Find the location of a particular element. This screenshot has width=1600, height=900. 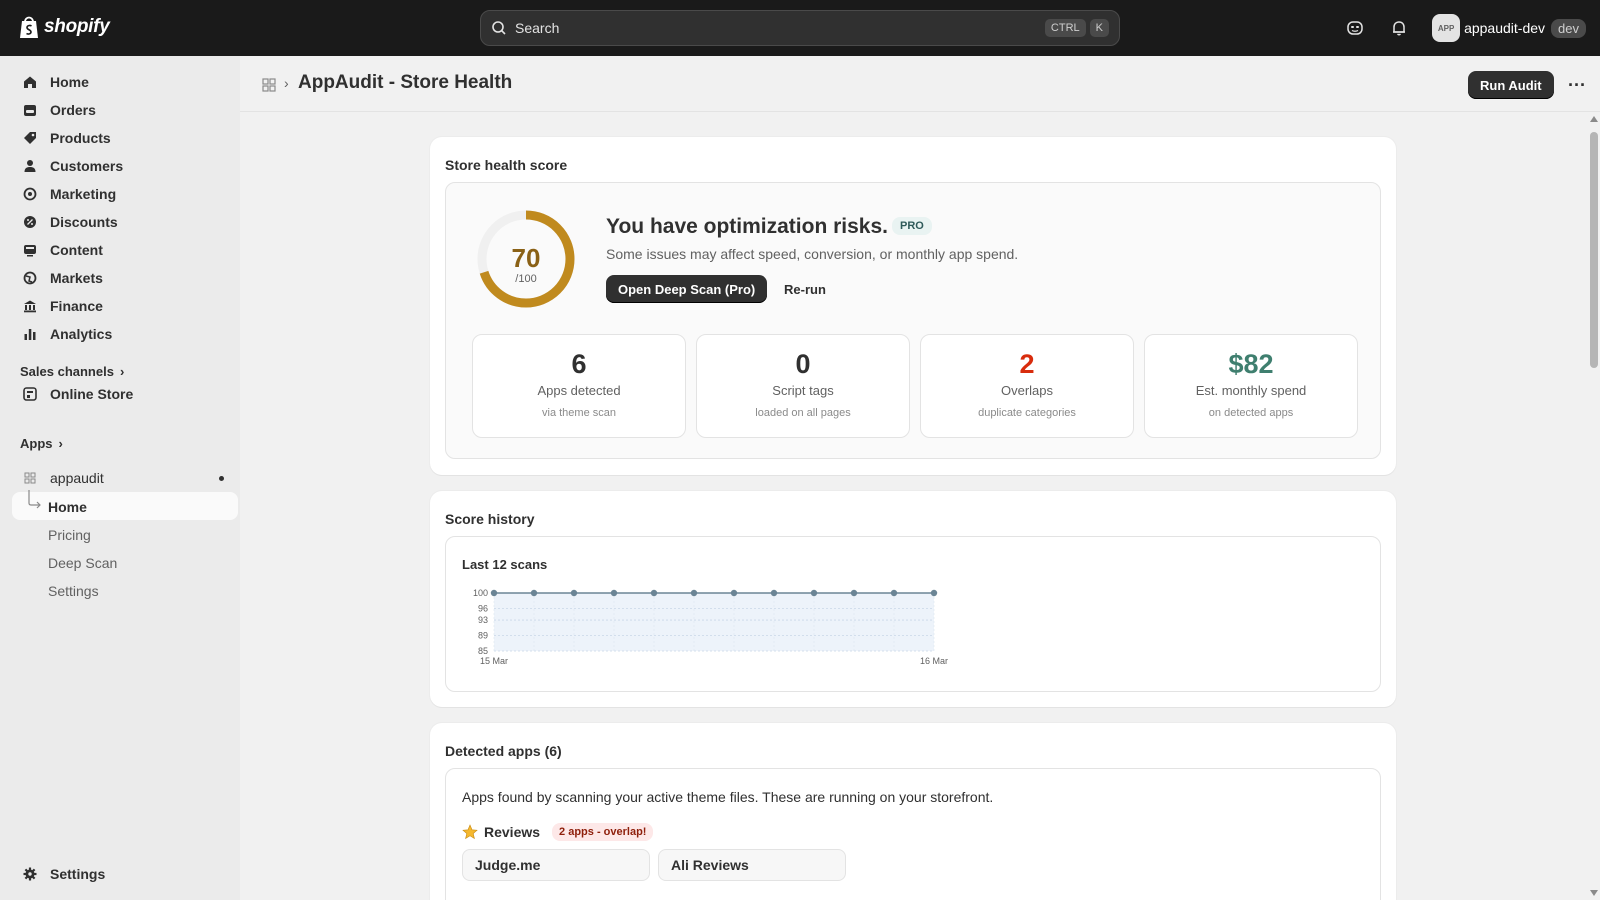

stat-value: 0 is located at coordinates (803, 364).